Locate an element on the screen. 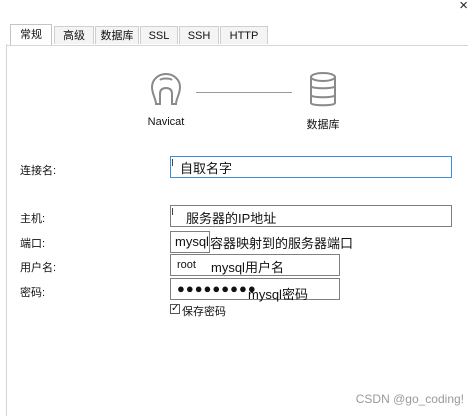  username-label: 用户名: is located at coordinates (38, 268).